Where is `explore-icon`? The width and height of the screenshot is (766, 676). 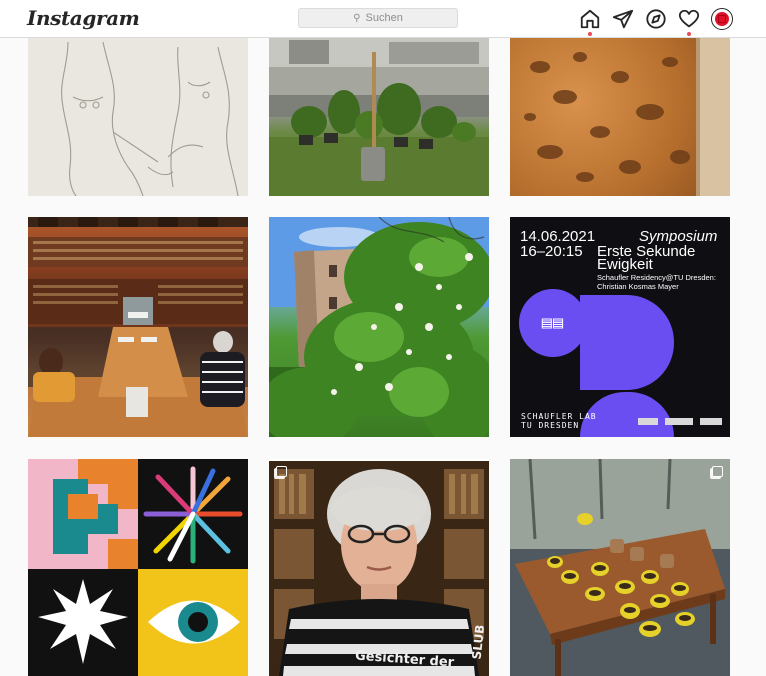
explore-icon is located at coordinates (656, 19).